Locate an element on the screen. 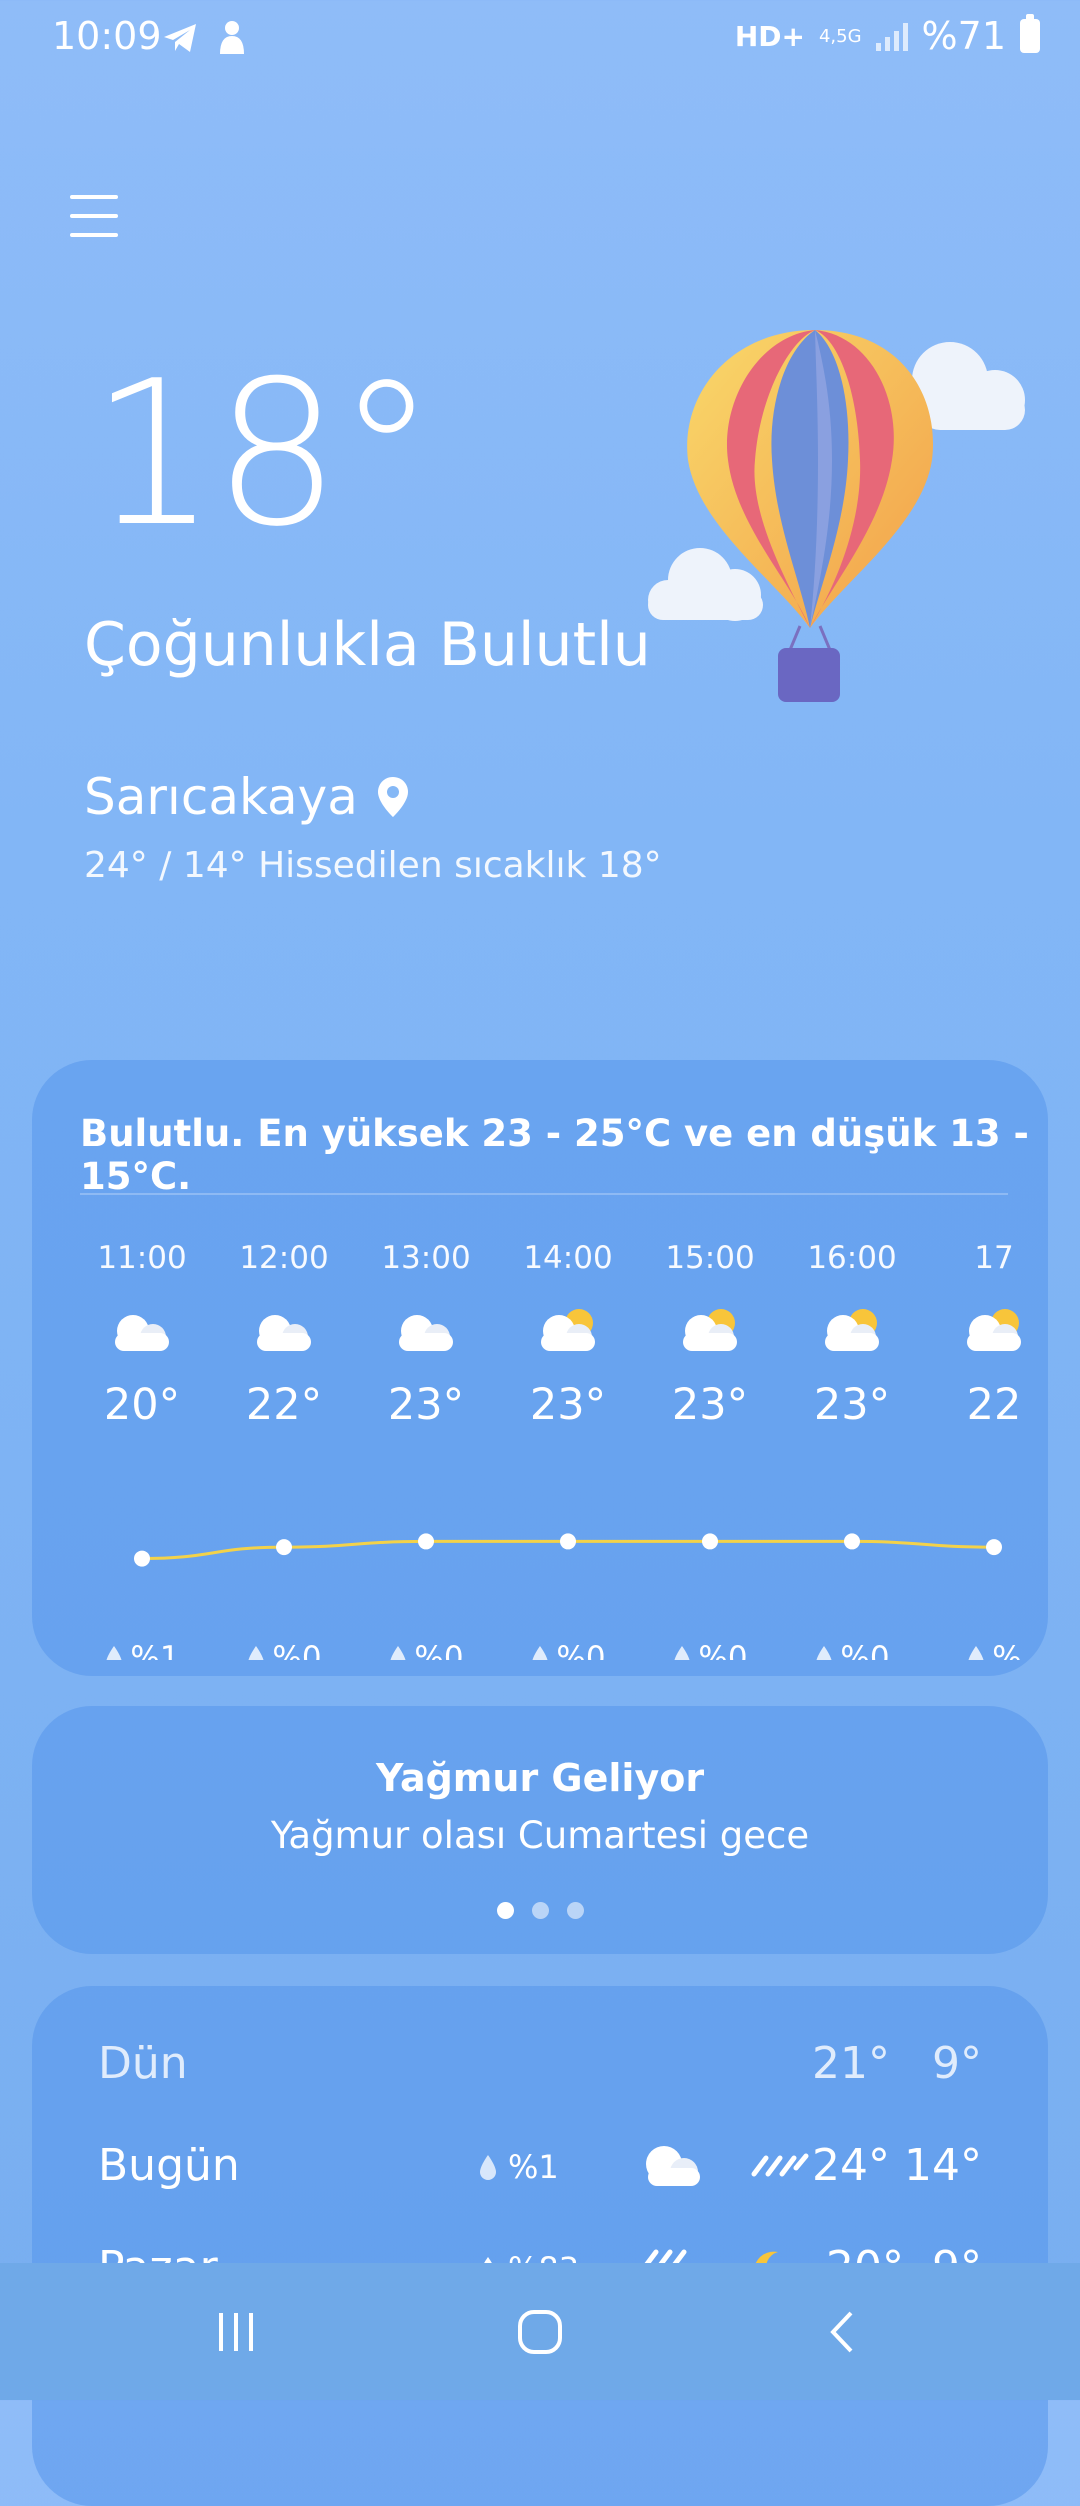  back-icon is located at coordinates (841, 2331).